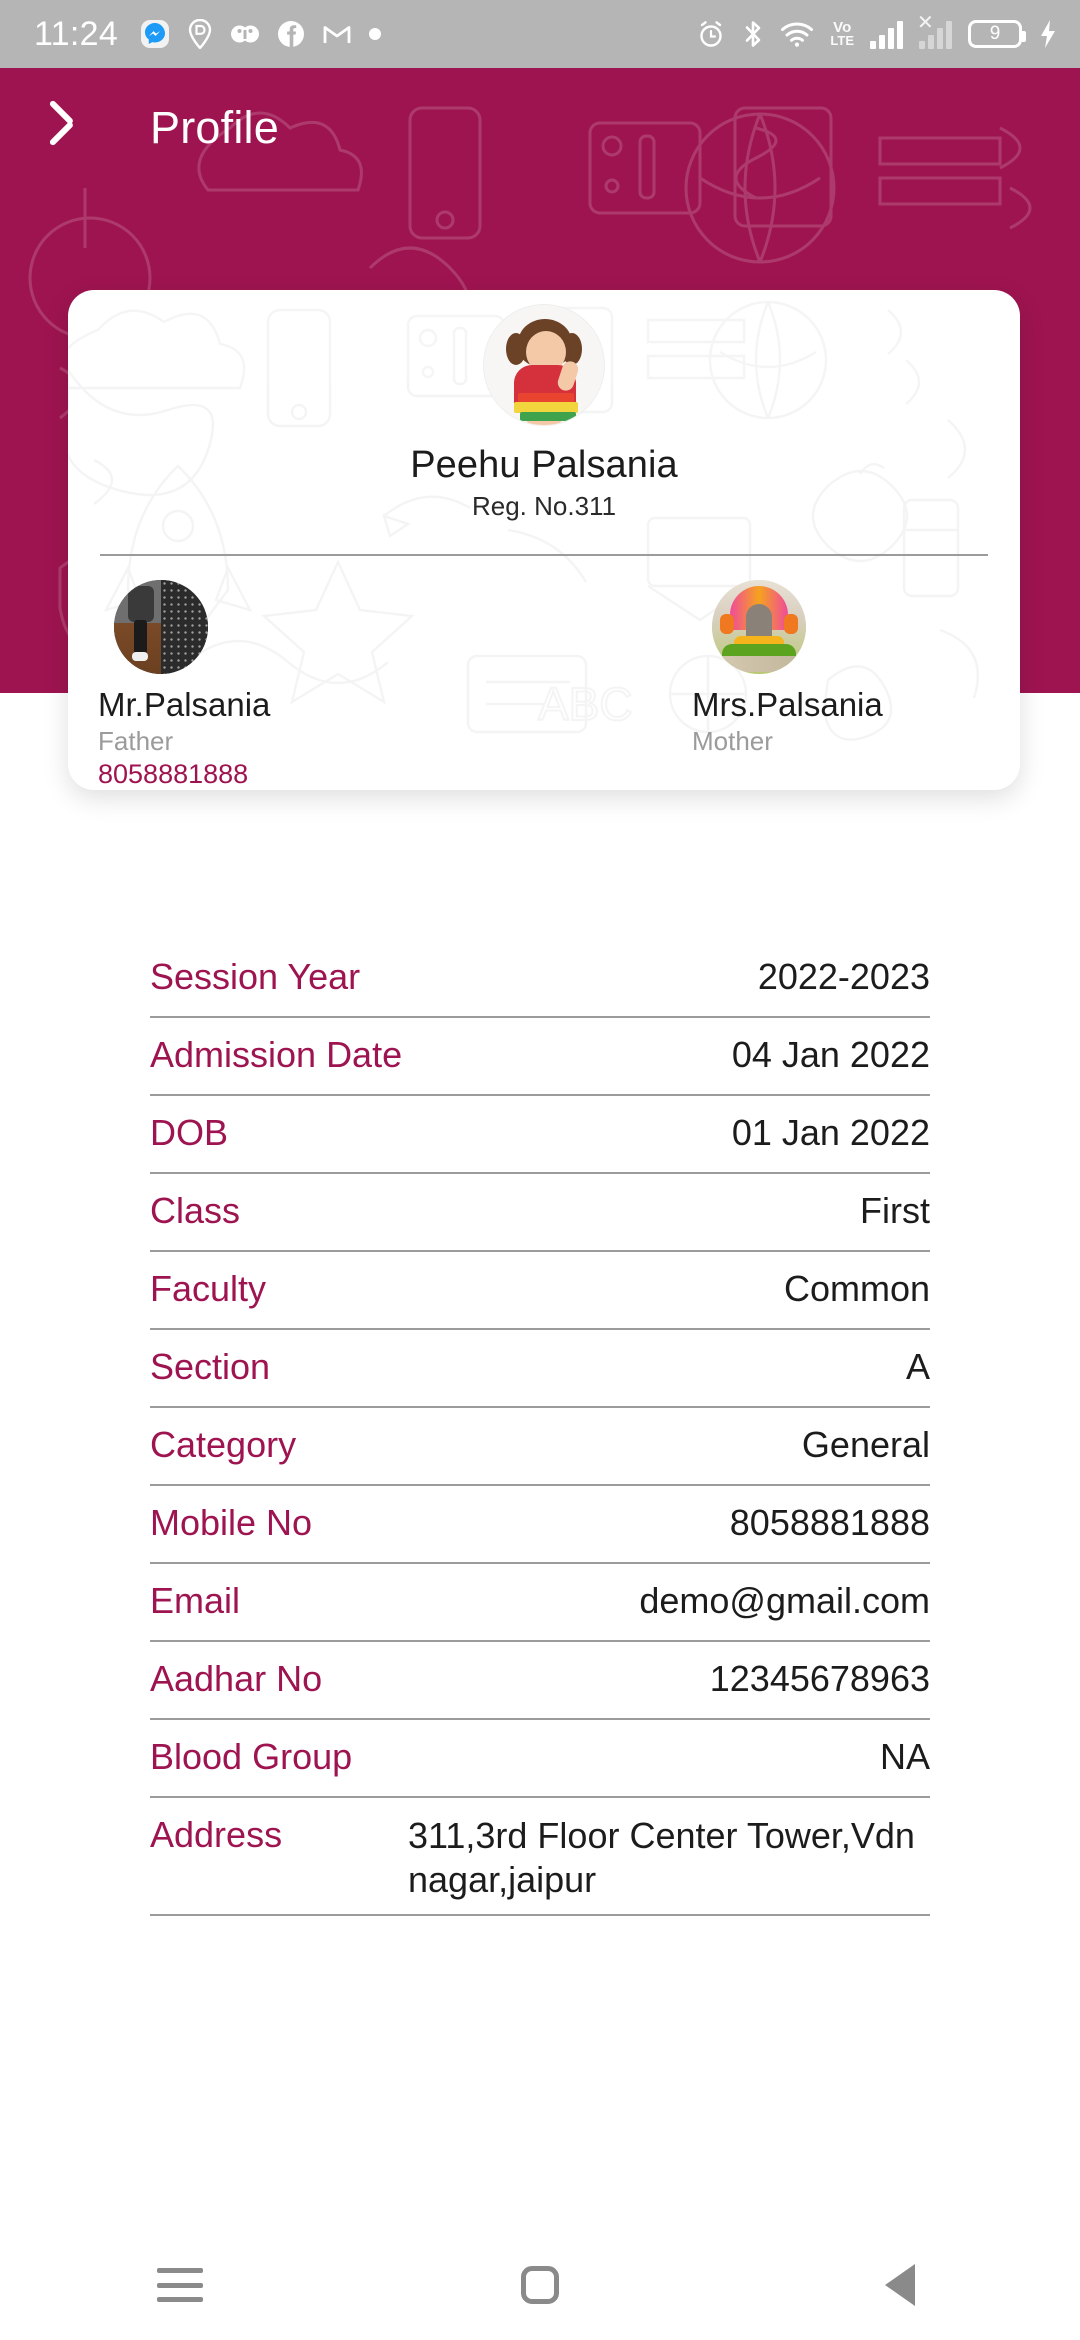  I want to click on detail-row-mobile-no: Mobile No 8058881888, so click(540, 1525).